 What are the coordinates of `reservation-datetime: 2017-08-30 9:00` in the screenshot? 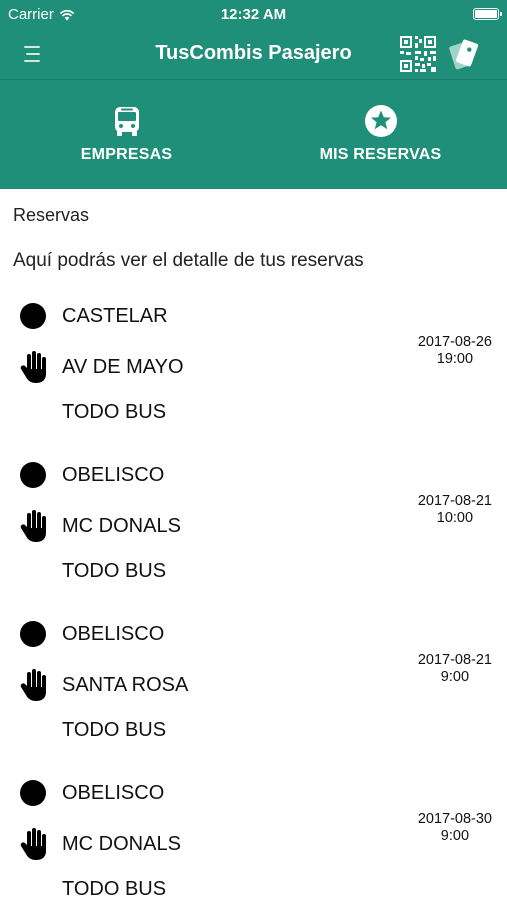 It's located at (455, 828).